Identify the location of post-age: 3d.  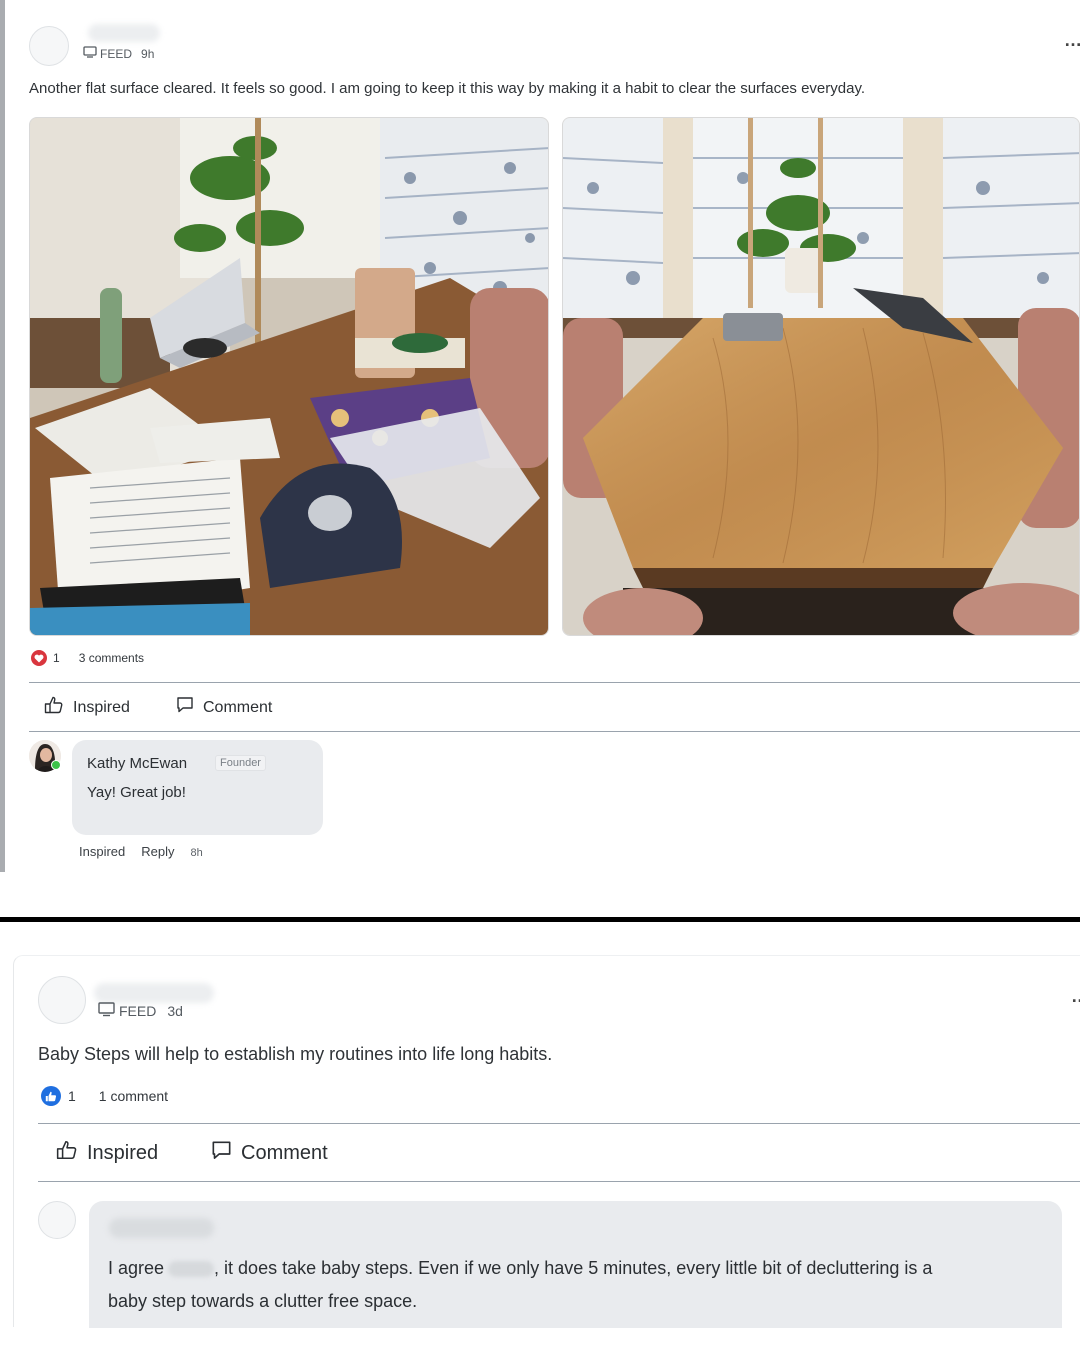
(175, 1011).